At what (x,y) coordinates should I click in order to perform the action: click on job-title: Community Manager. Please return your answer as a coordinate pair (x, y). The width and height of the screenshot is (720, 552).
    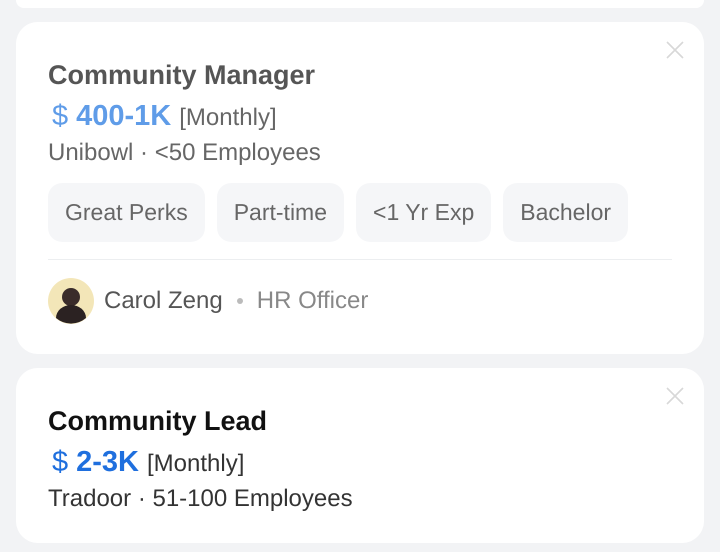
    Looking at the image, I should click on (182, 75).